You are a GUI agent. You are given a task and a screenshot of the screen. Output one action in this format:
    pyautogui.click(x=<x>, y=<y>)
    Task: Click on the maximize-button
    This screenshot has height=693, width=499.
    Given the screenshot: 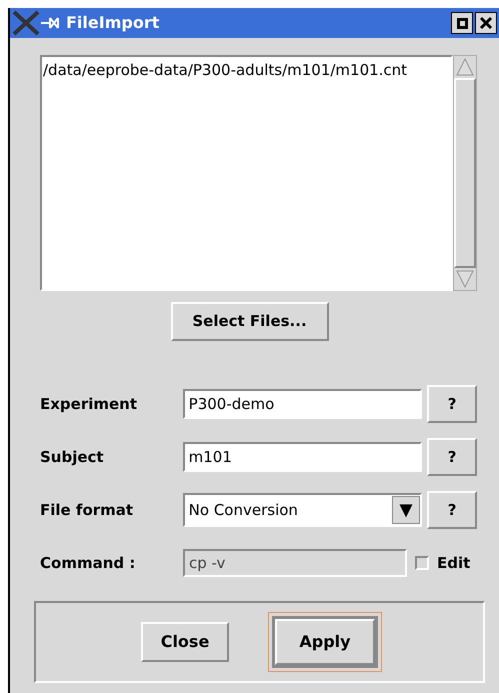 What is the action you would take?
    pyautogui.click(x=462, y=23)
    